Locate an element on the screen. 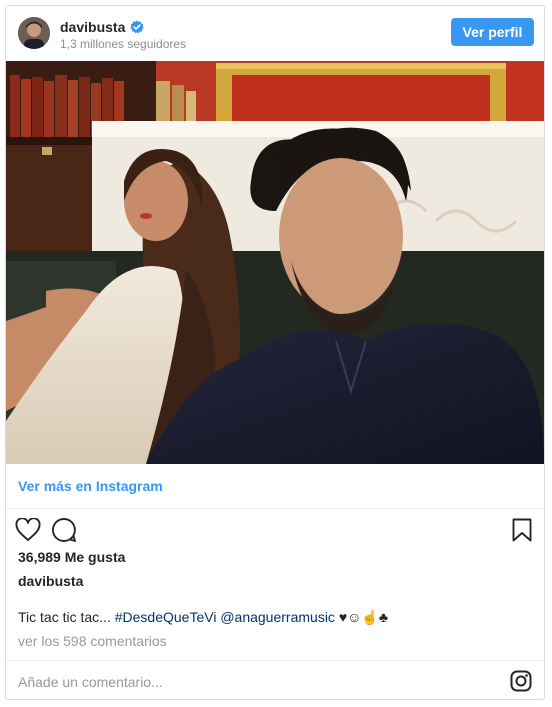 This screenshot has height=707, width=552. view-more-on-instagram: Ver más en Instagram is located at coordinates (275, 486).